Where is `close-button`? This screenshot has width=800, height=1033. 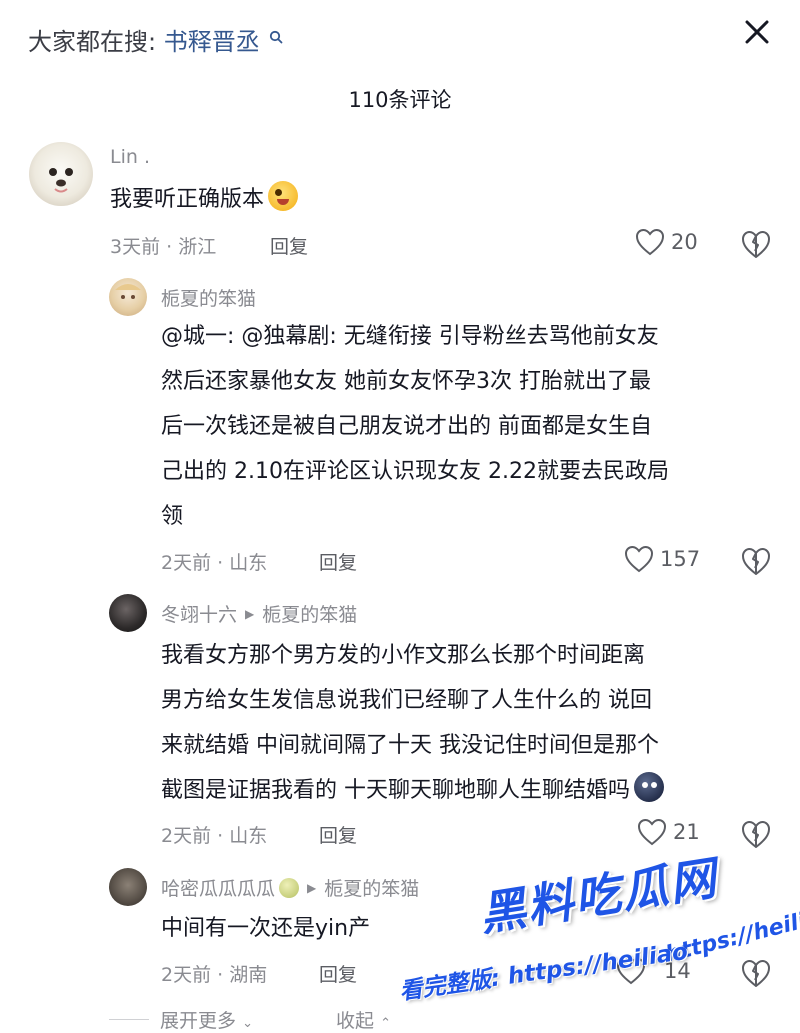
close-button is located at coordinates (757, 34).